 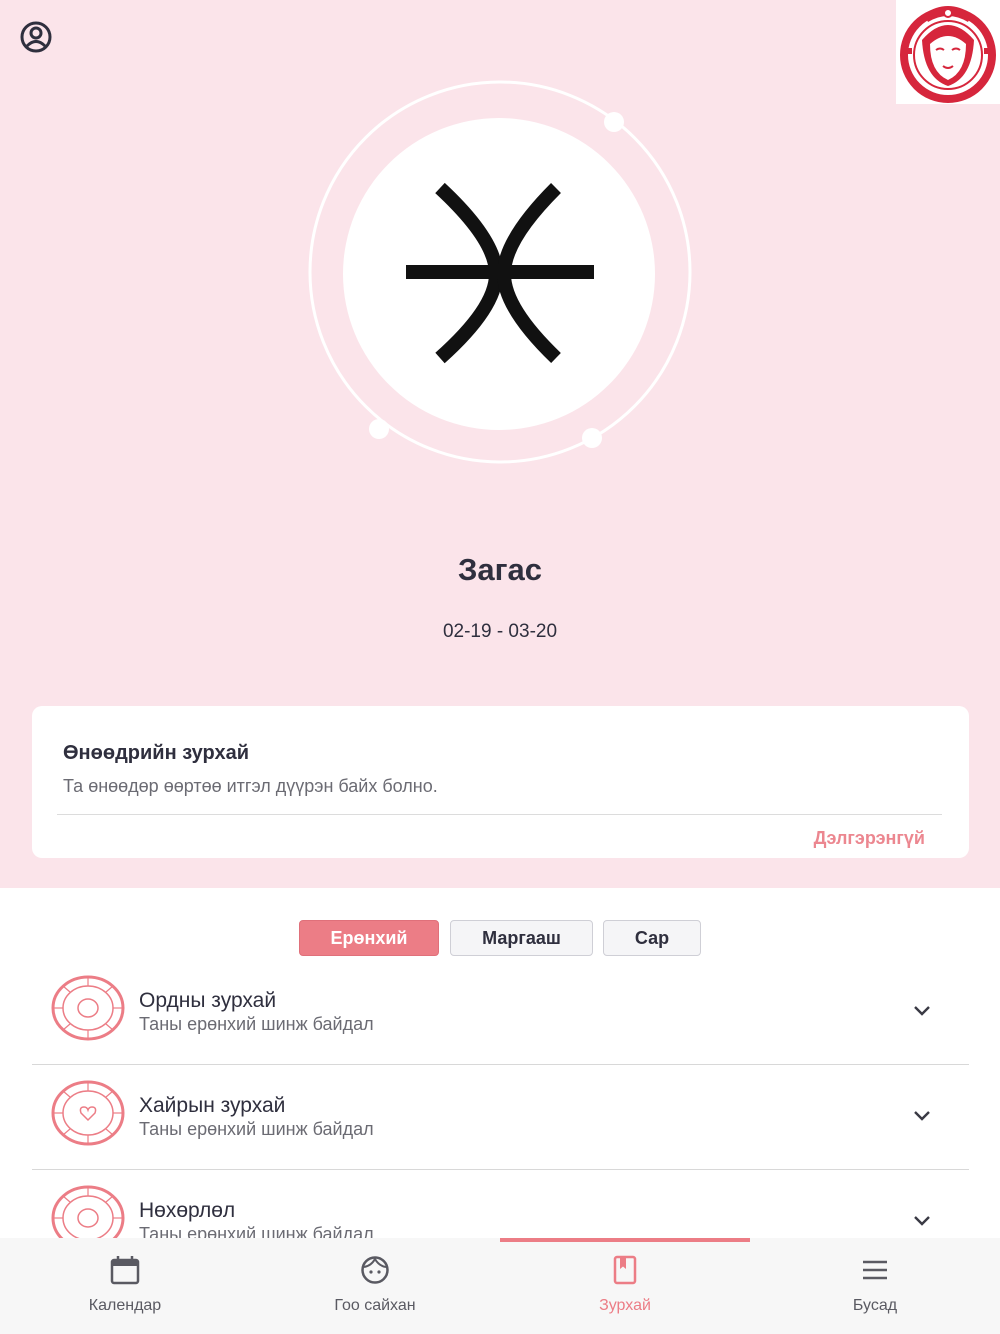 I want to click on calendar-icon, so click(x=125, y=1270).